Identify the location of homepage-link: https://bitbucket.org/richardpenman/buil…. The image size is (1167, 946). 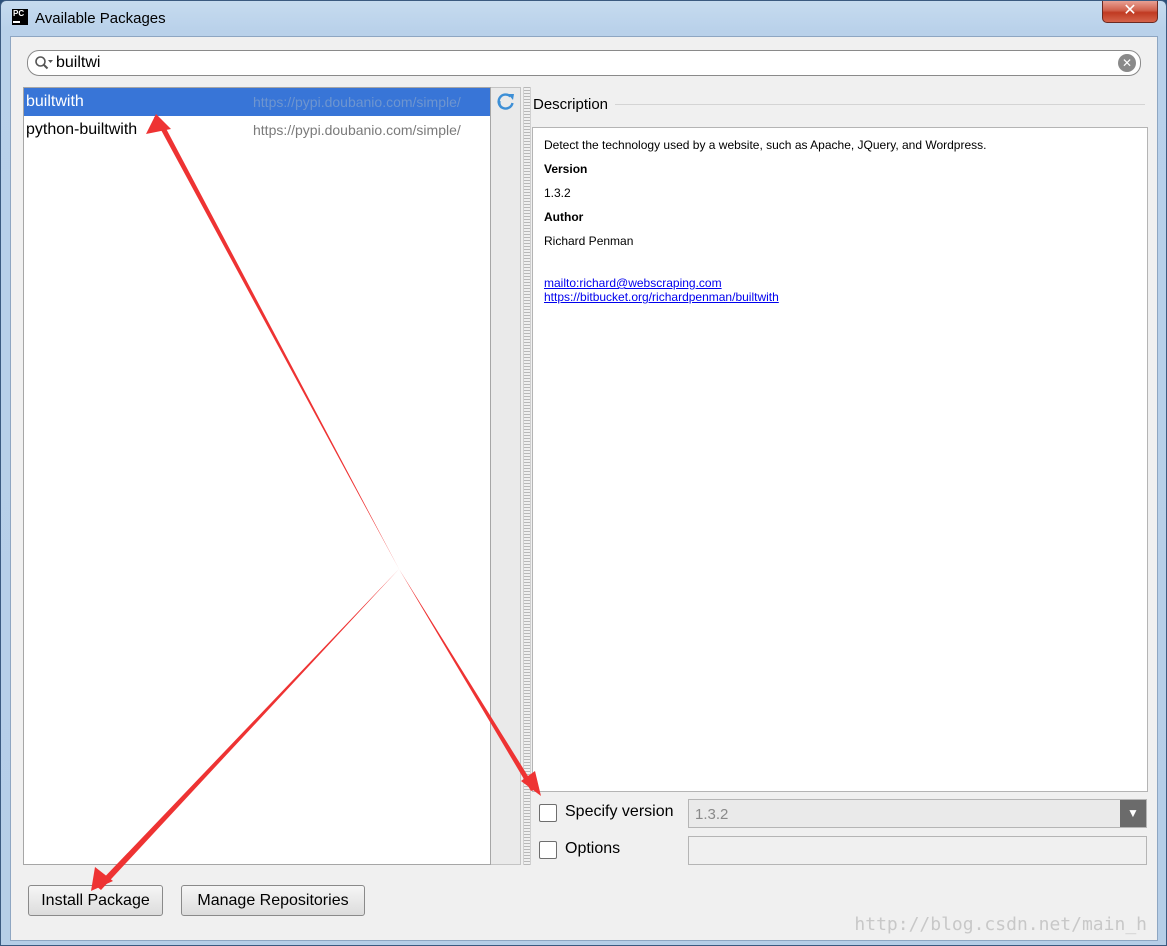
(840, 297).